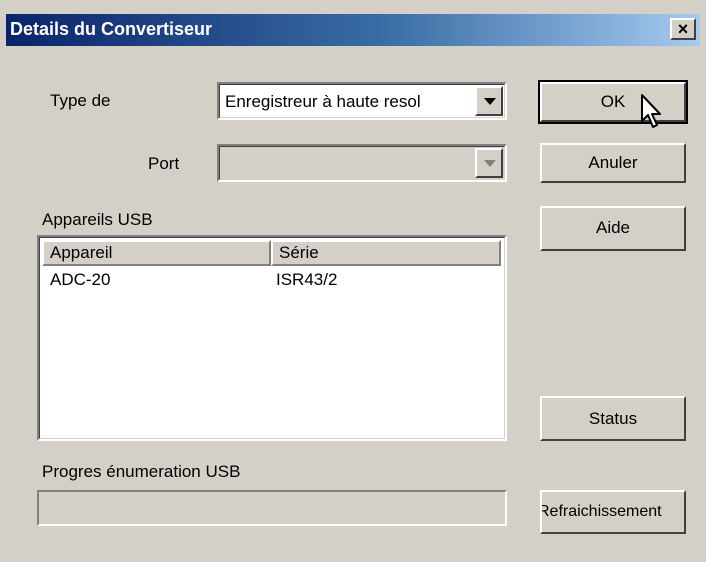  Describe the element at coordinates (386, 253) in the screenshot. I see `column-header-serial: Série` at that location.